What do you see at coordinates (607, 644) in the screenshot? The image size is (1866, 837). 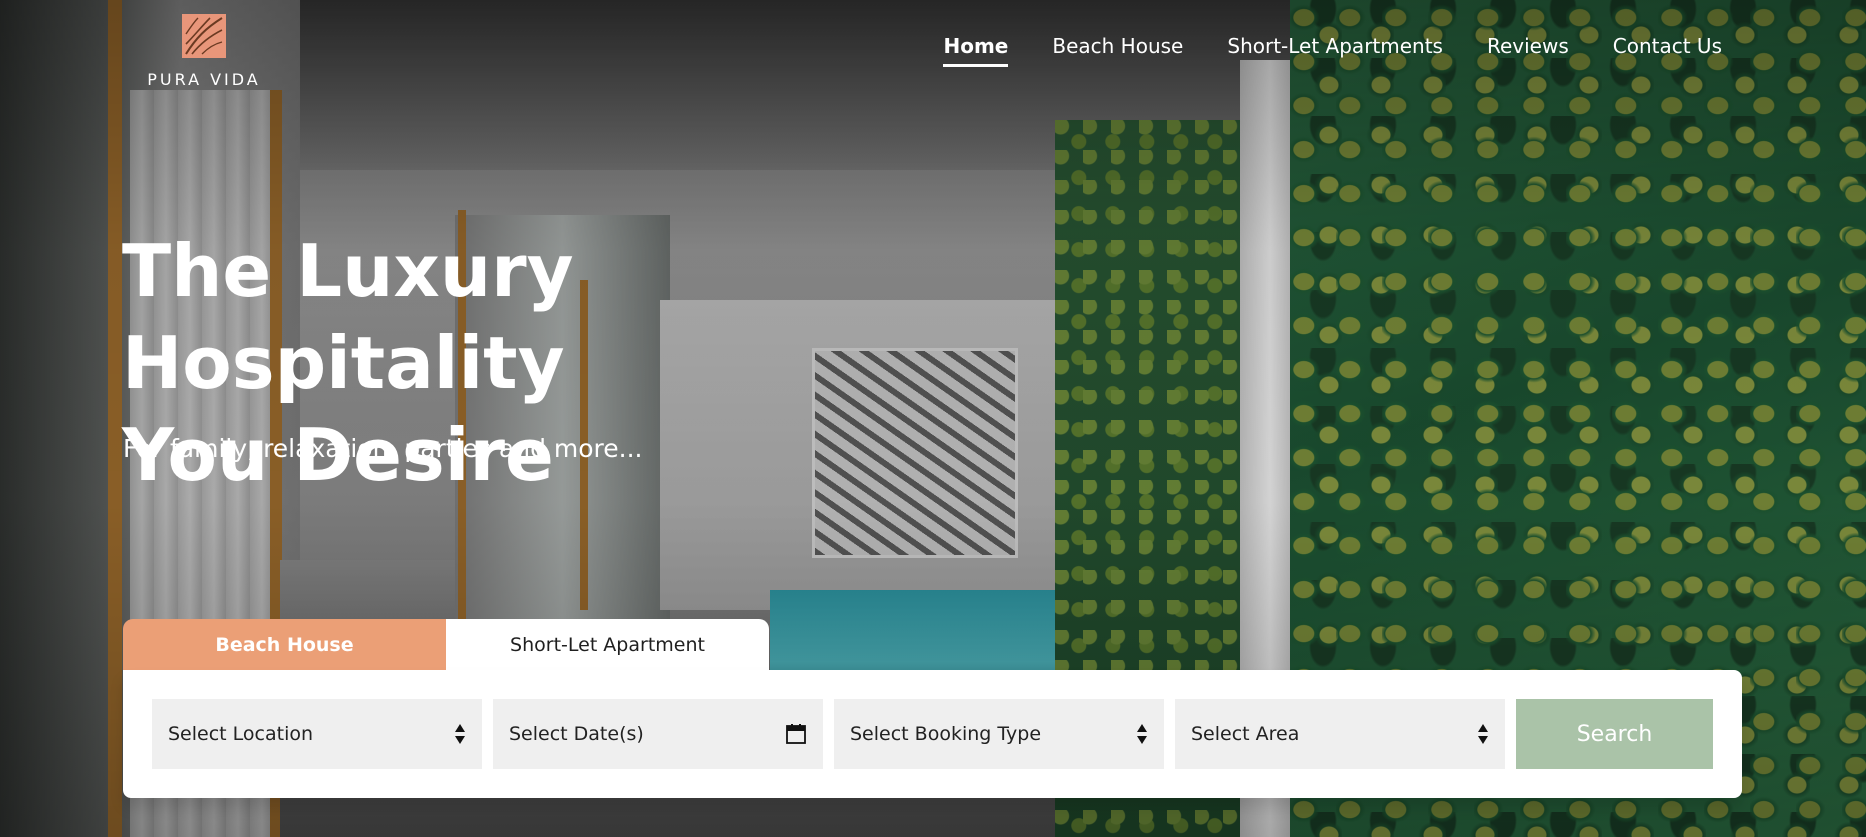 I see `tab-short-let-apartment: Short-Let Apartment` at bounding box center [607, 644].